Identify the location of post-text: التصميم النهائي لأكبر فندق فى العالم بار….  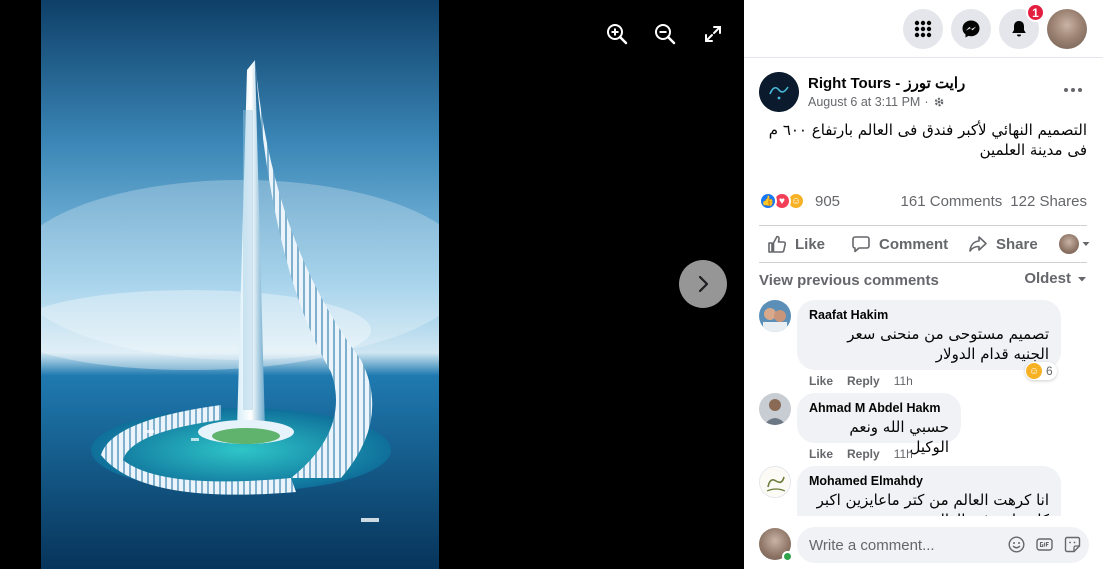
(927, 140).